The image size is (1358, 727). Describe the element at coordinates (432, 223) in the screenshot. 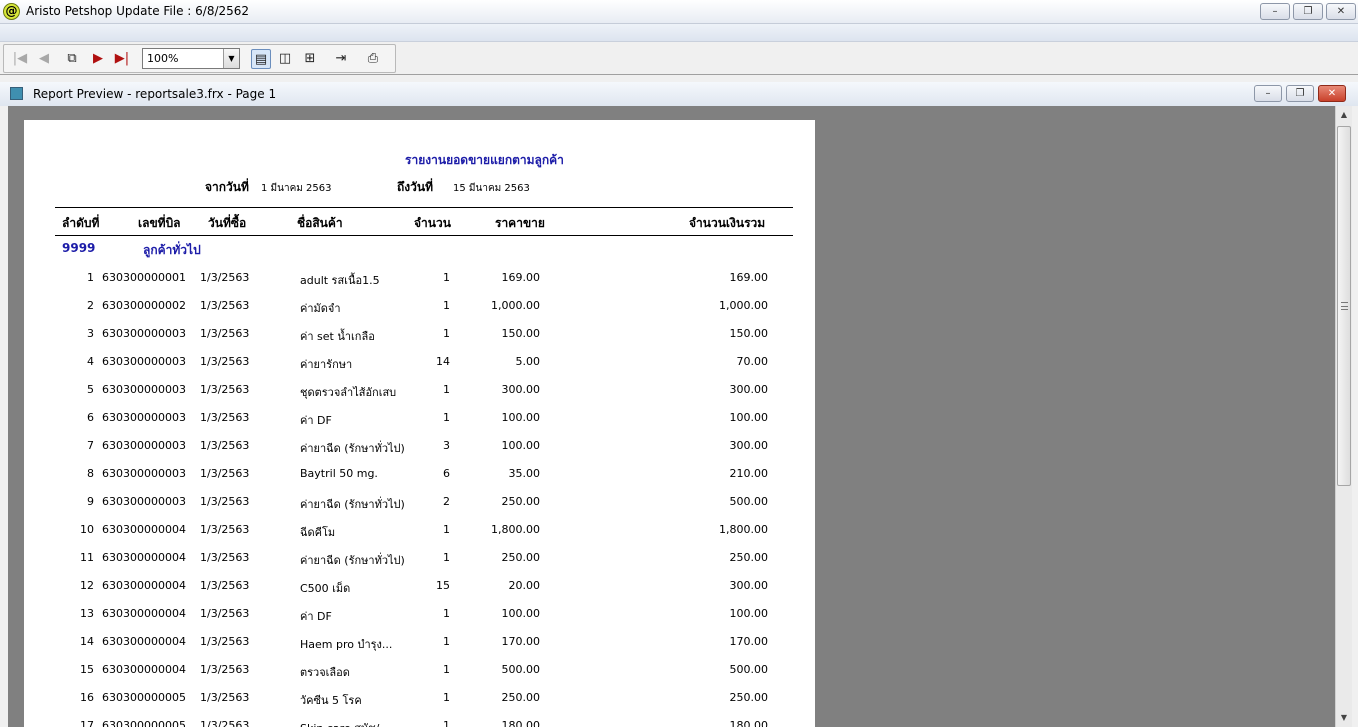

I see `col-header-qty: จำนวน` at that location.